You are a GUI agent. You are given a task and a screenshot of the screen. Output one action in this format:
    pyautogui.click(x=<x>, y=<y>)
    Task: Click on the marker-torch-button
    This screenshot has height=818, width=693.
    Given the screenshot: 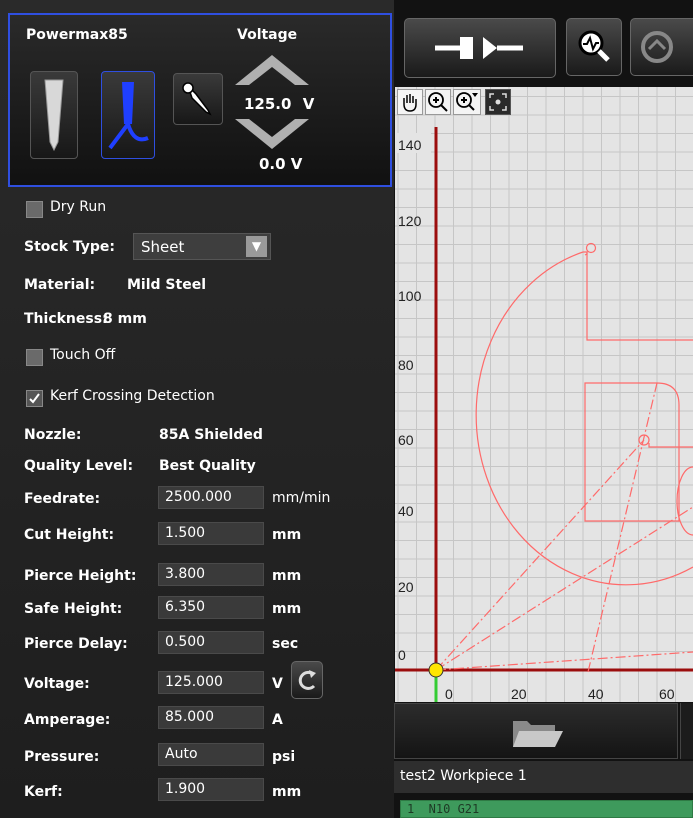 What is the action you would take?
    pyautogui.click(x=128, y=115)
    